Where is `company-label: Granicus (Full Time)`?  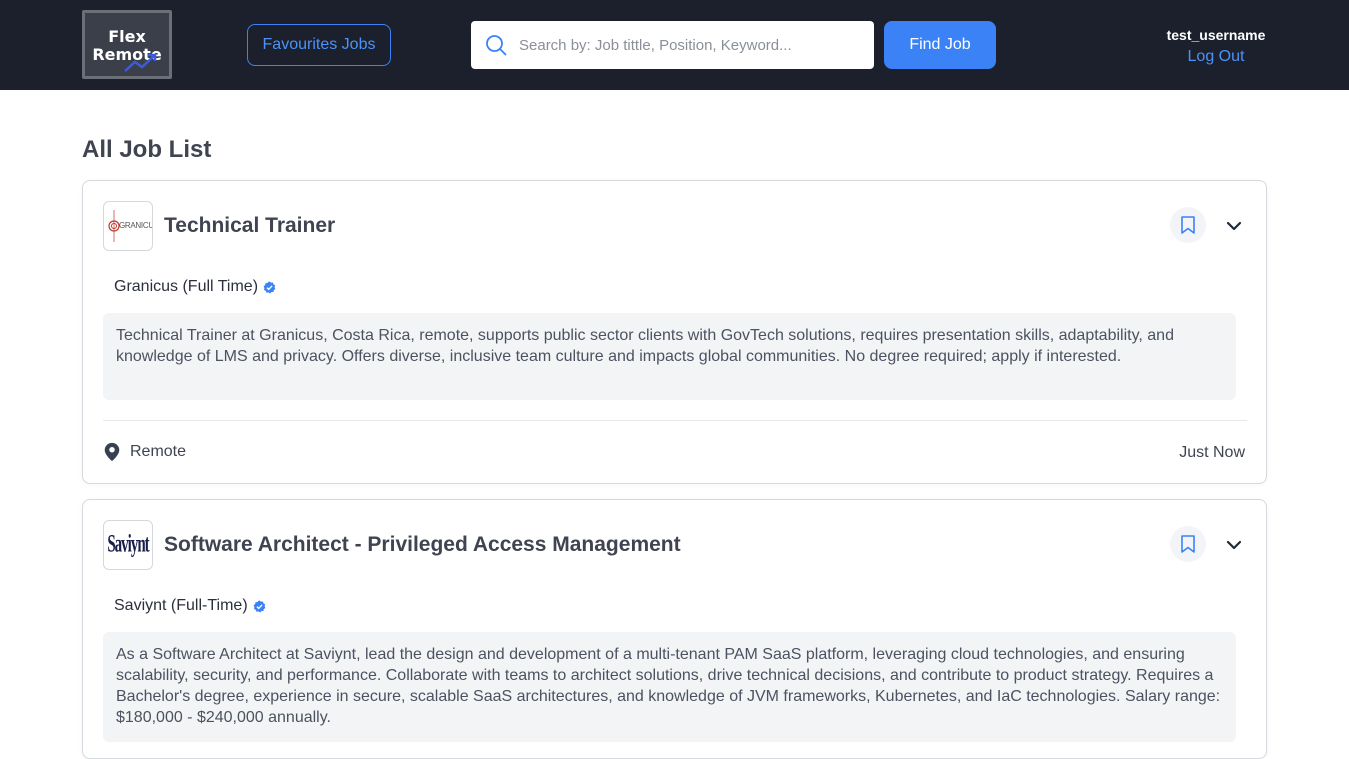 company-label: Granicus (Full Time) is located at coordinates (186, 286).